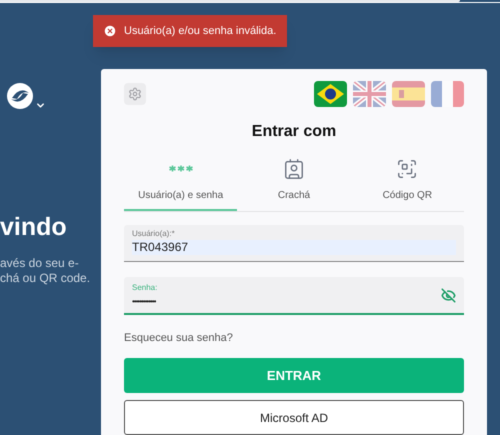 This screenshot has width=500, height=435. I want to click on login-title: Entrar com, so click(294, 132).